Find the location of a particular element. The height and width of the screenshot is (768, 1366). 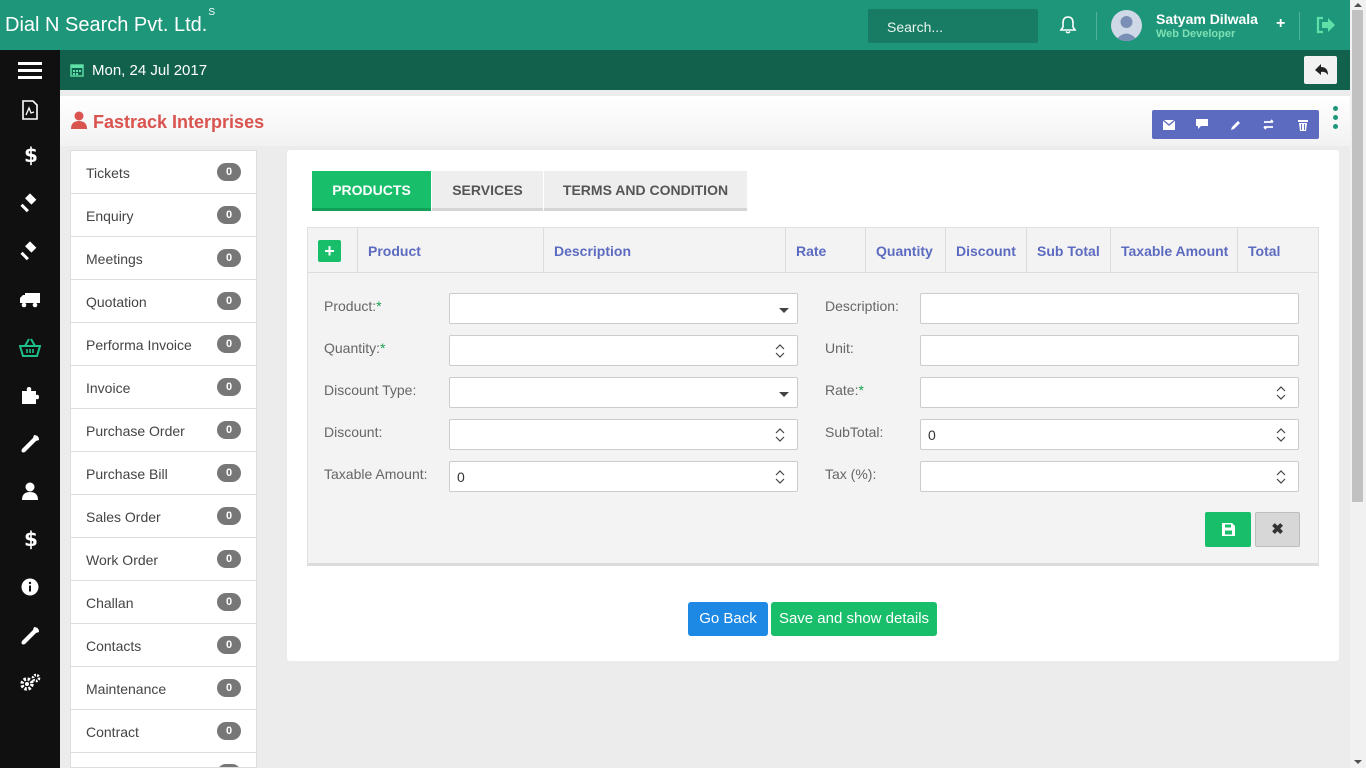

menu-toggle-button is located at coordinates (30, 70).